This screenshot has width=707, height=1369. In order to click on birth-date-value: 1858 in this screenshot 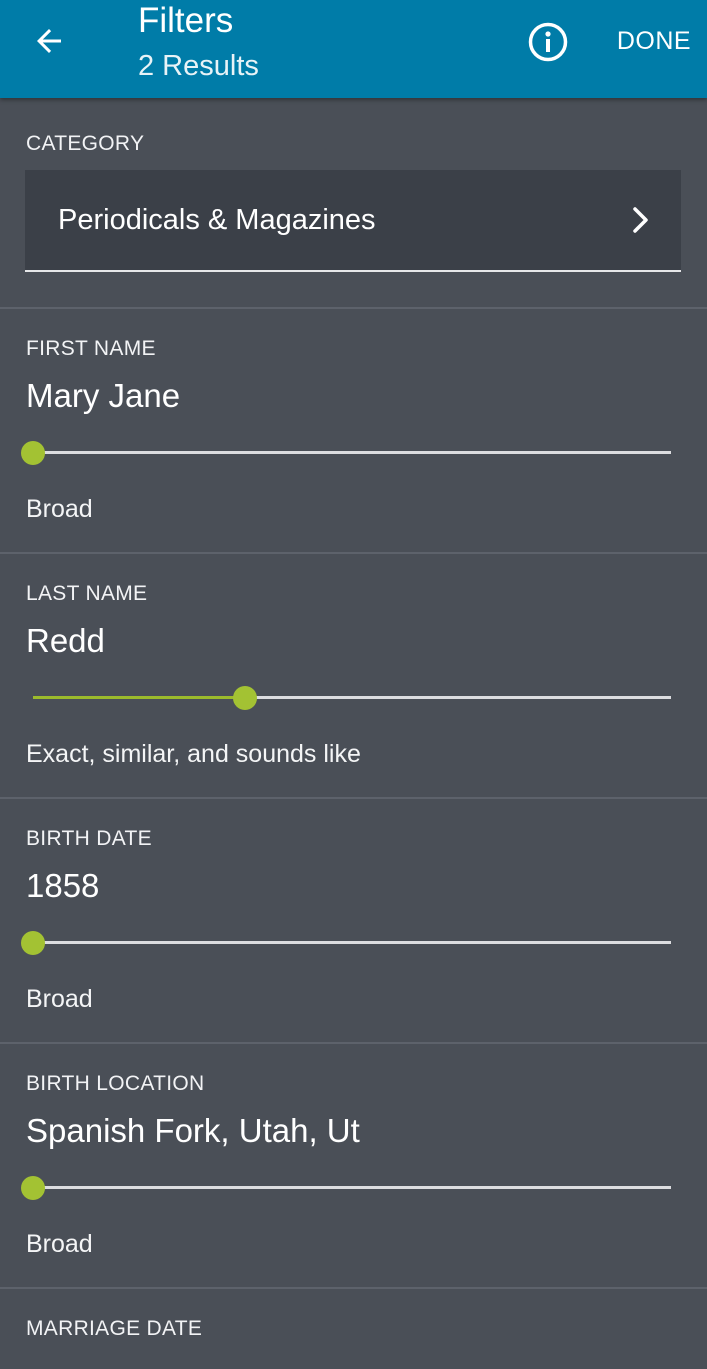, I will do `click(62, 886)`.